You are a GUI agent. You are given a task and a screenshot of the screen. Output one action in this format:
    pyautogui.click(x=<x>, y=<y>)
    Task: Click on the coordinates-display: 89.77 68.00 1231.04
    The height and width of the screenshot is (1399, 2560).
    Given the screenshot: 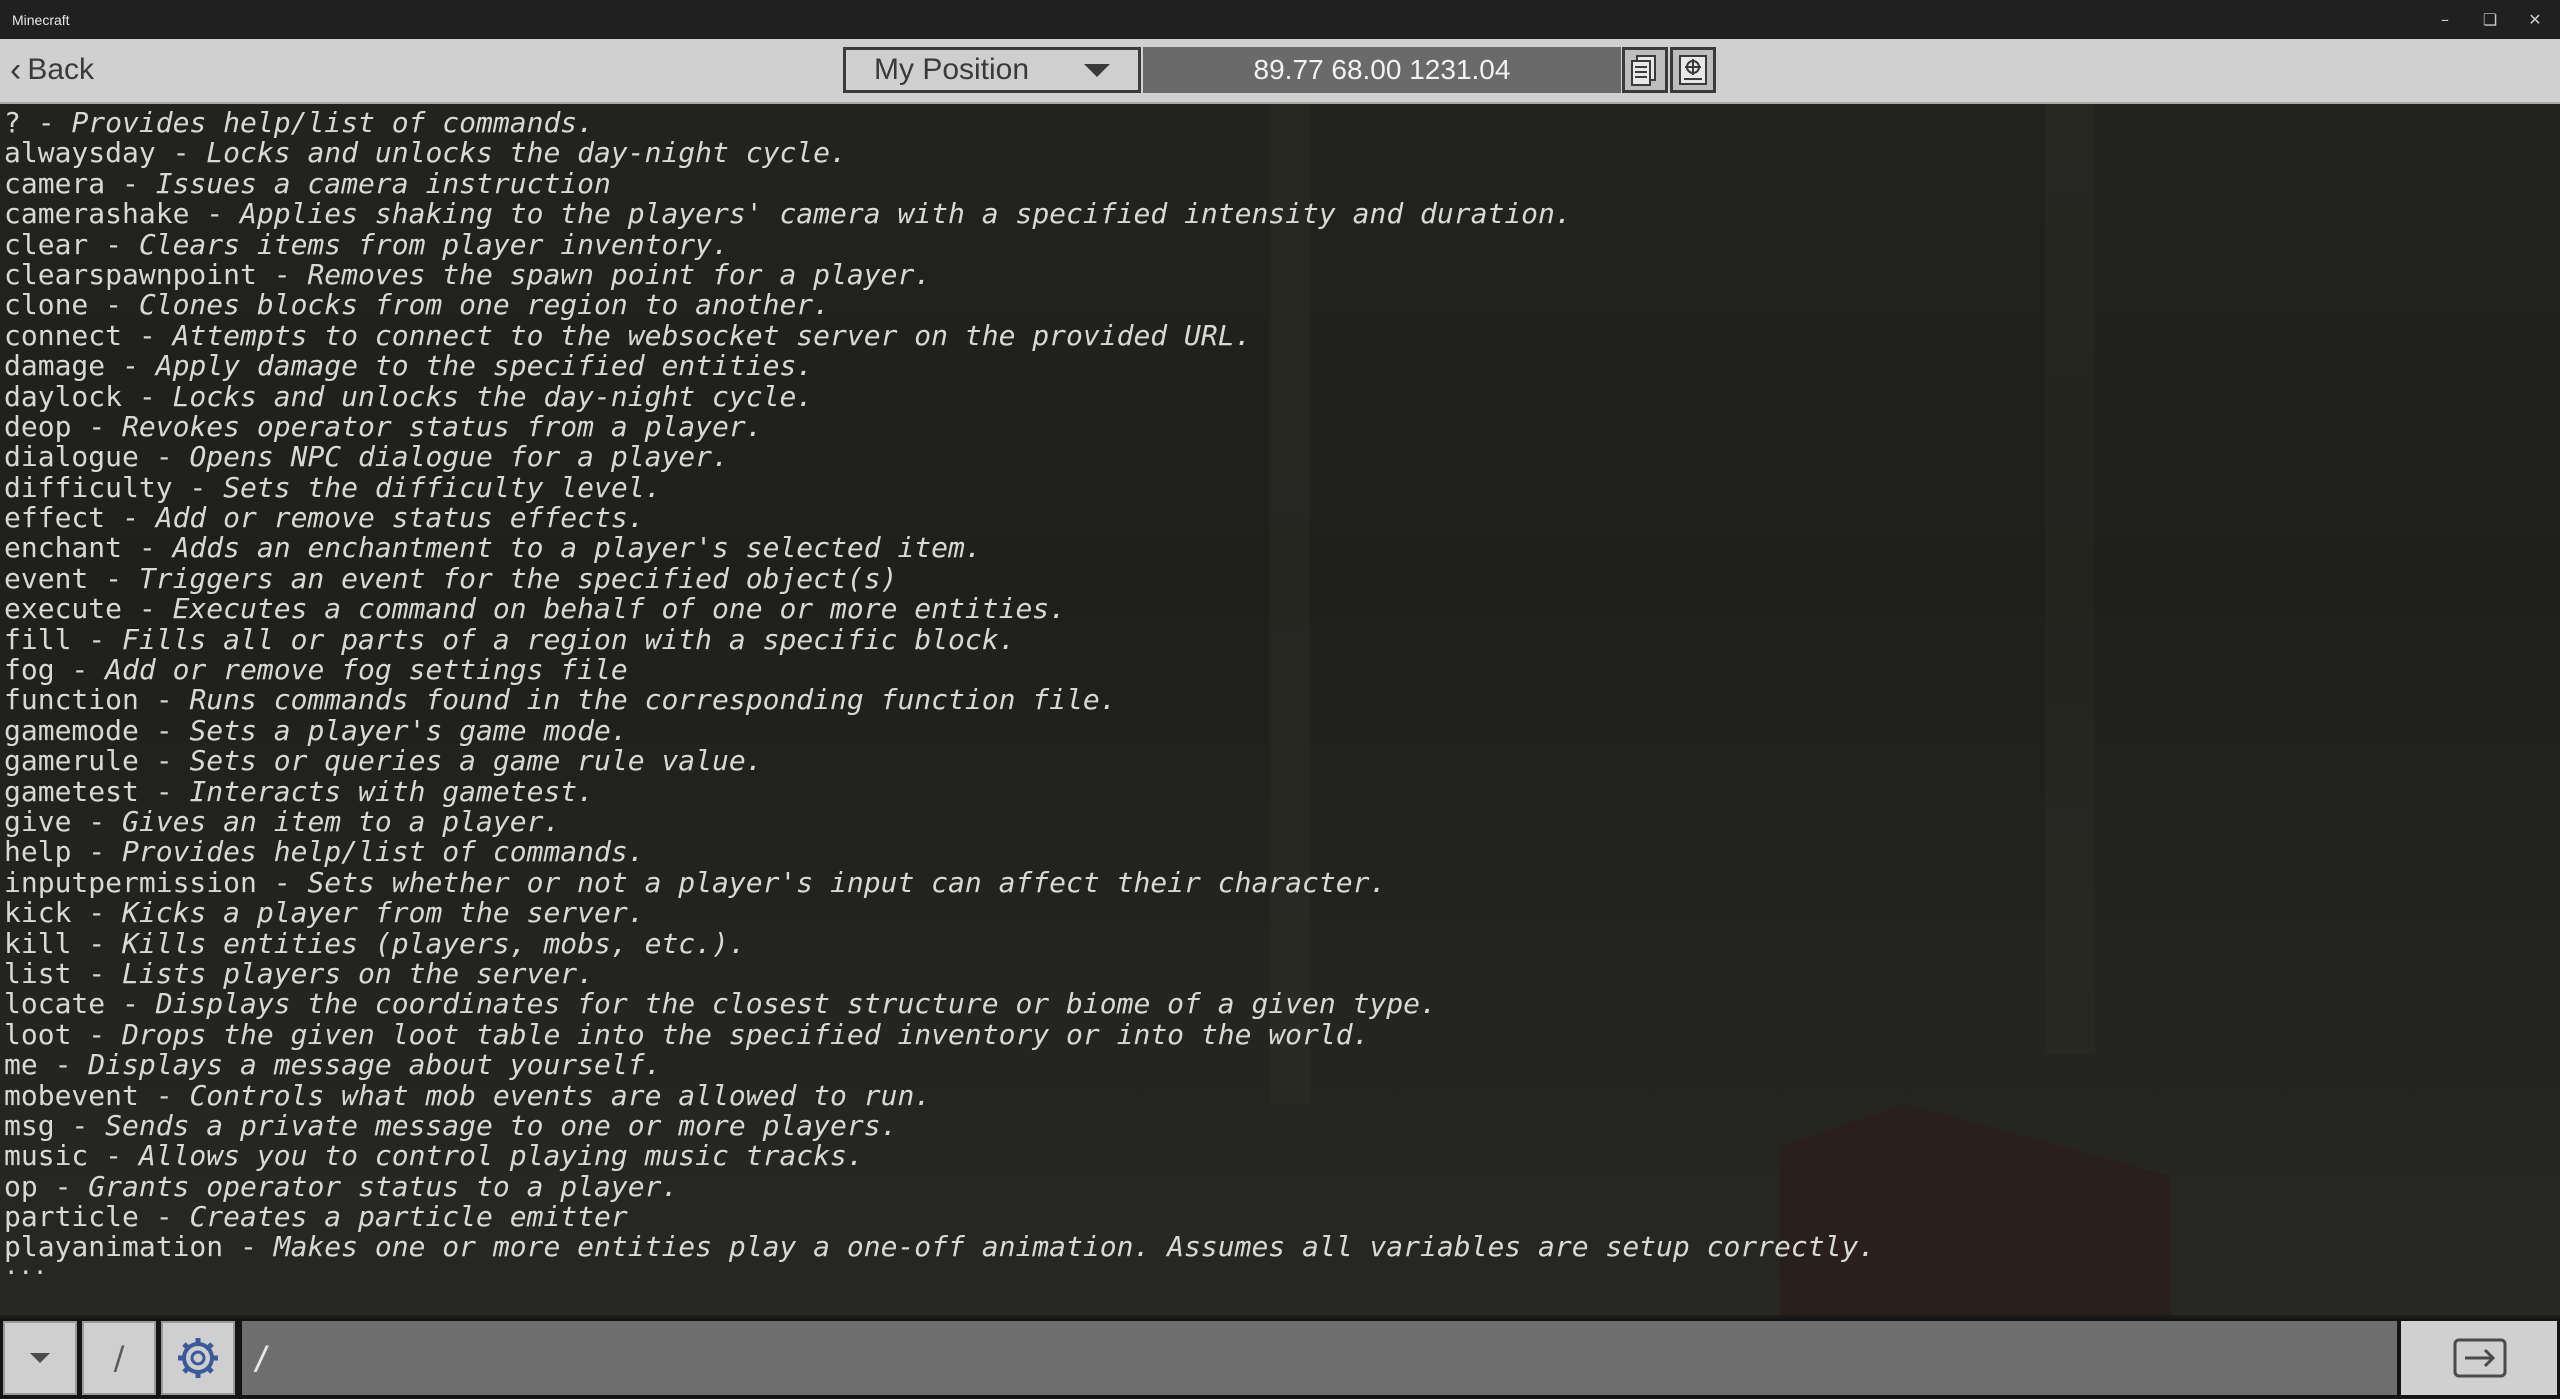 What is the action you would take?
    pyautogui.click(x=1382, y=70)
    